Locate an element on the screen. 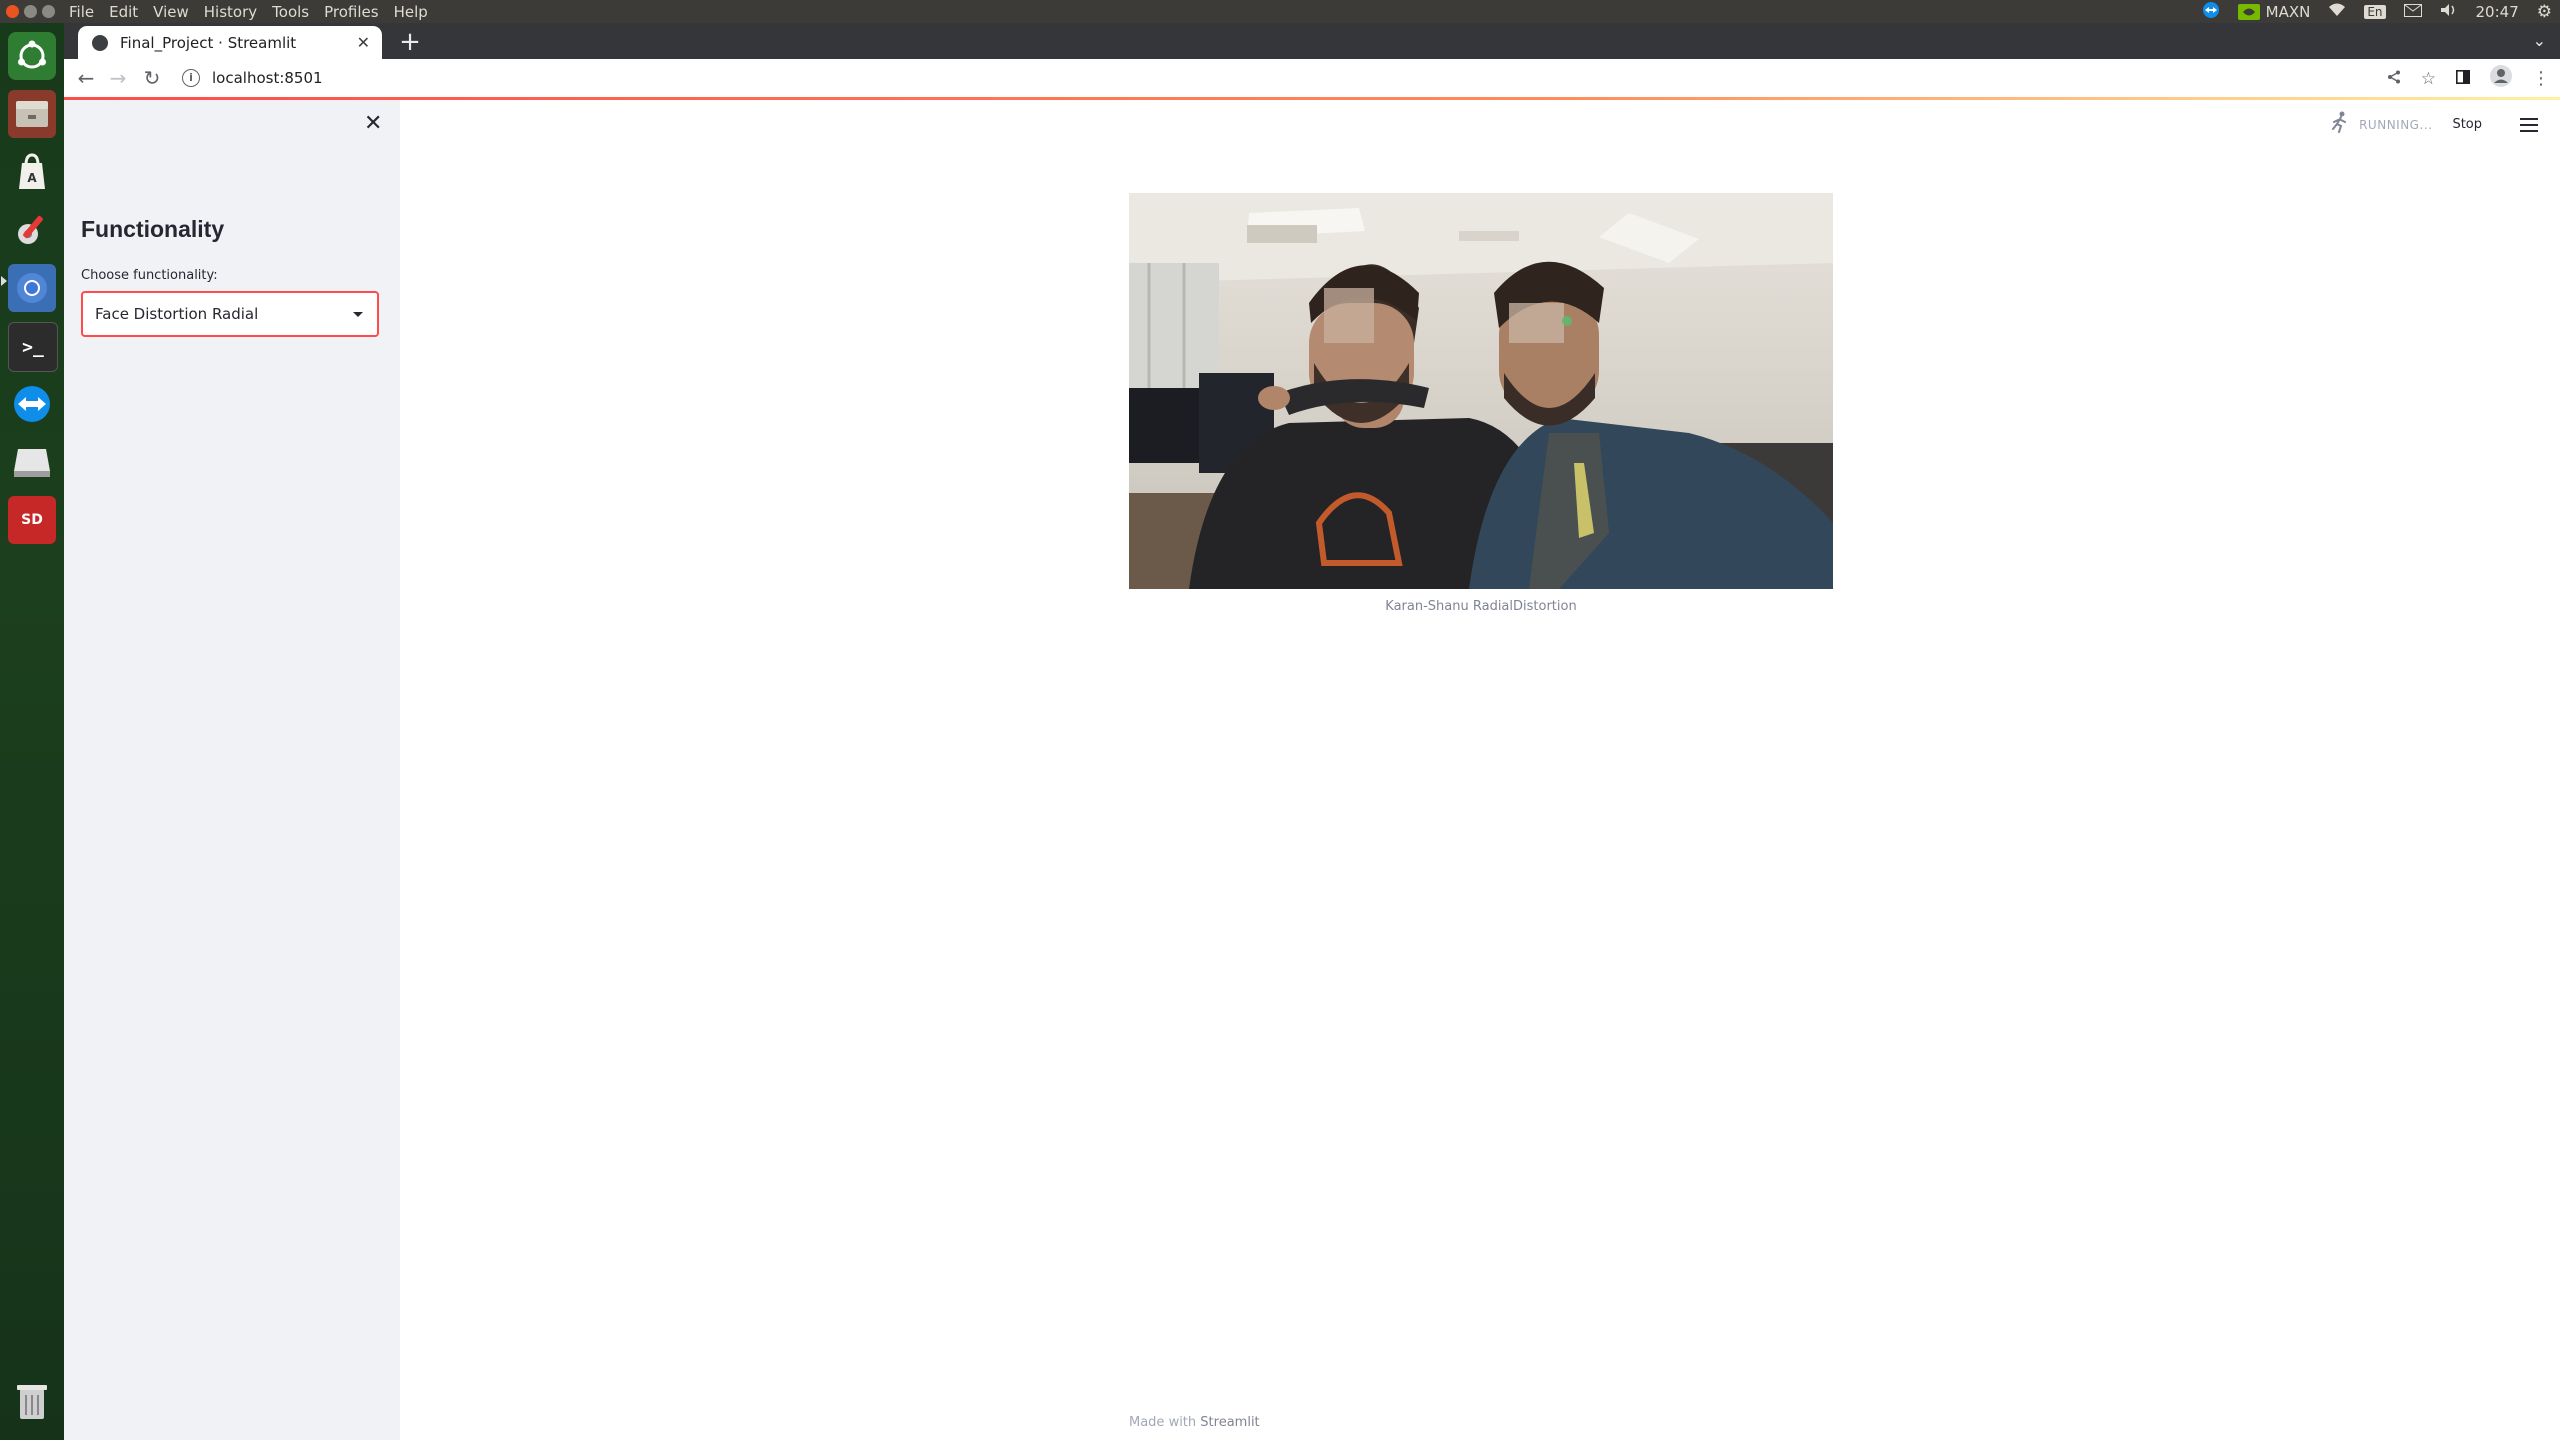 Image resolution: width=2560 pixels, height=1440 pixels. profile-avatar-icon is located at coordinates (2501, 78).